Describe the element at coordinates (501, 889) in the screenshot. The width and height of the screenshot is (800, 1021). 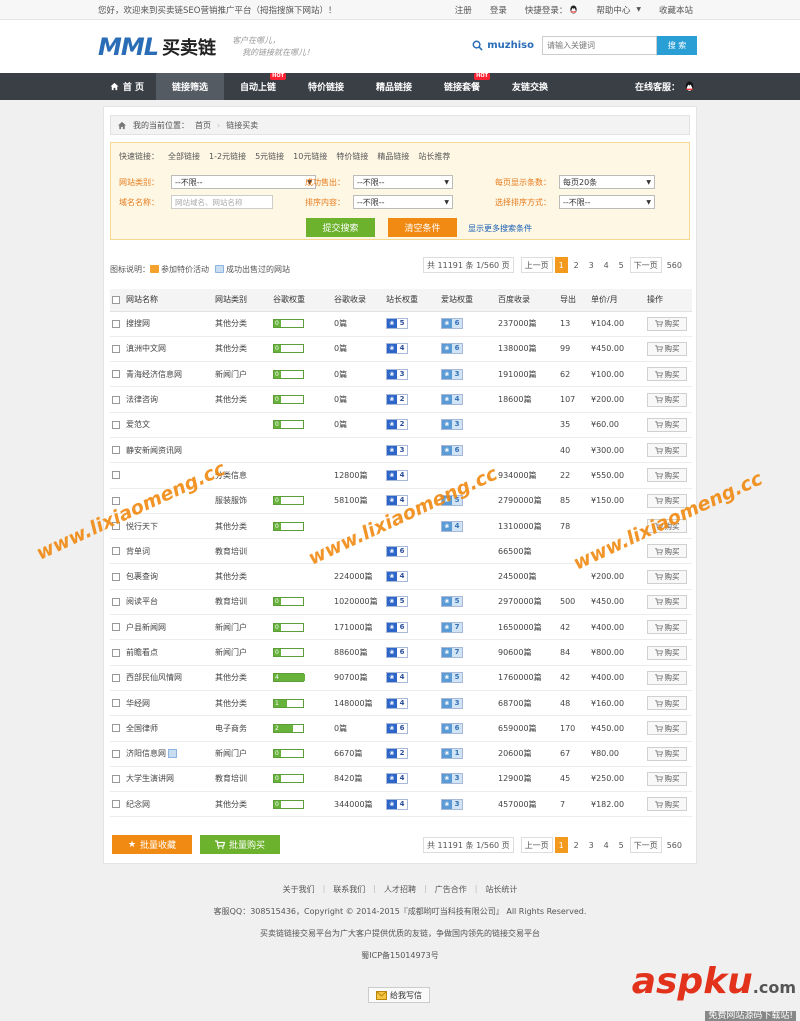
I see `footer-link: 站长统计` at that location.